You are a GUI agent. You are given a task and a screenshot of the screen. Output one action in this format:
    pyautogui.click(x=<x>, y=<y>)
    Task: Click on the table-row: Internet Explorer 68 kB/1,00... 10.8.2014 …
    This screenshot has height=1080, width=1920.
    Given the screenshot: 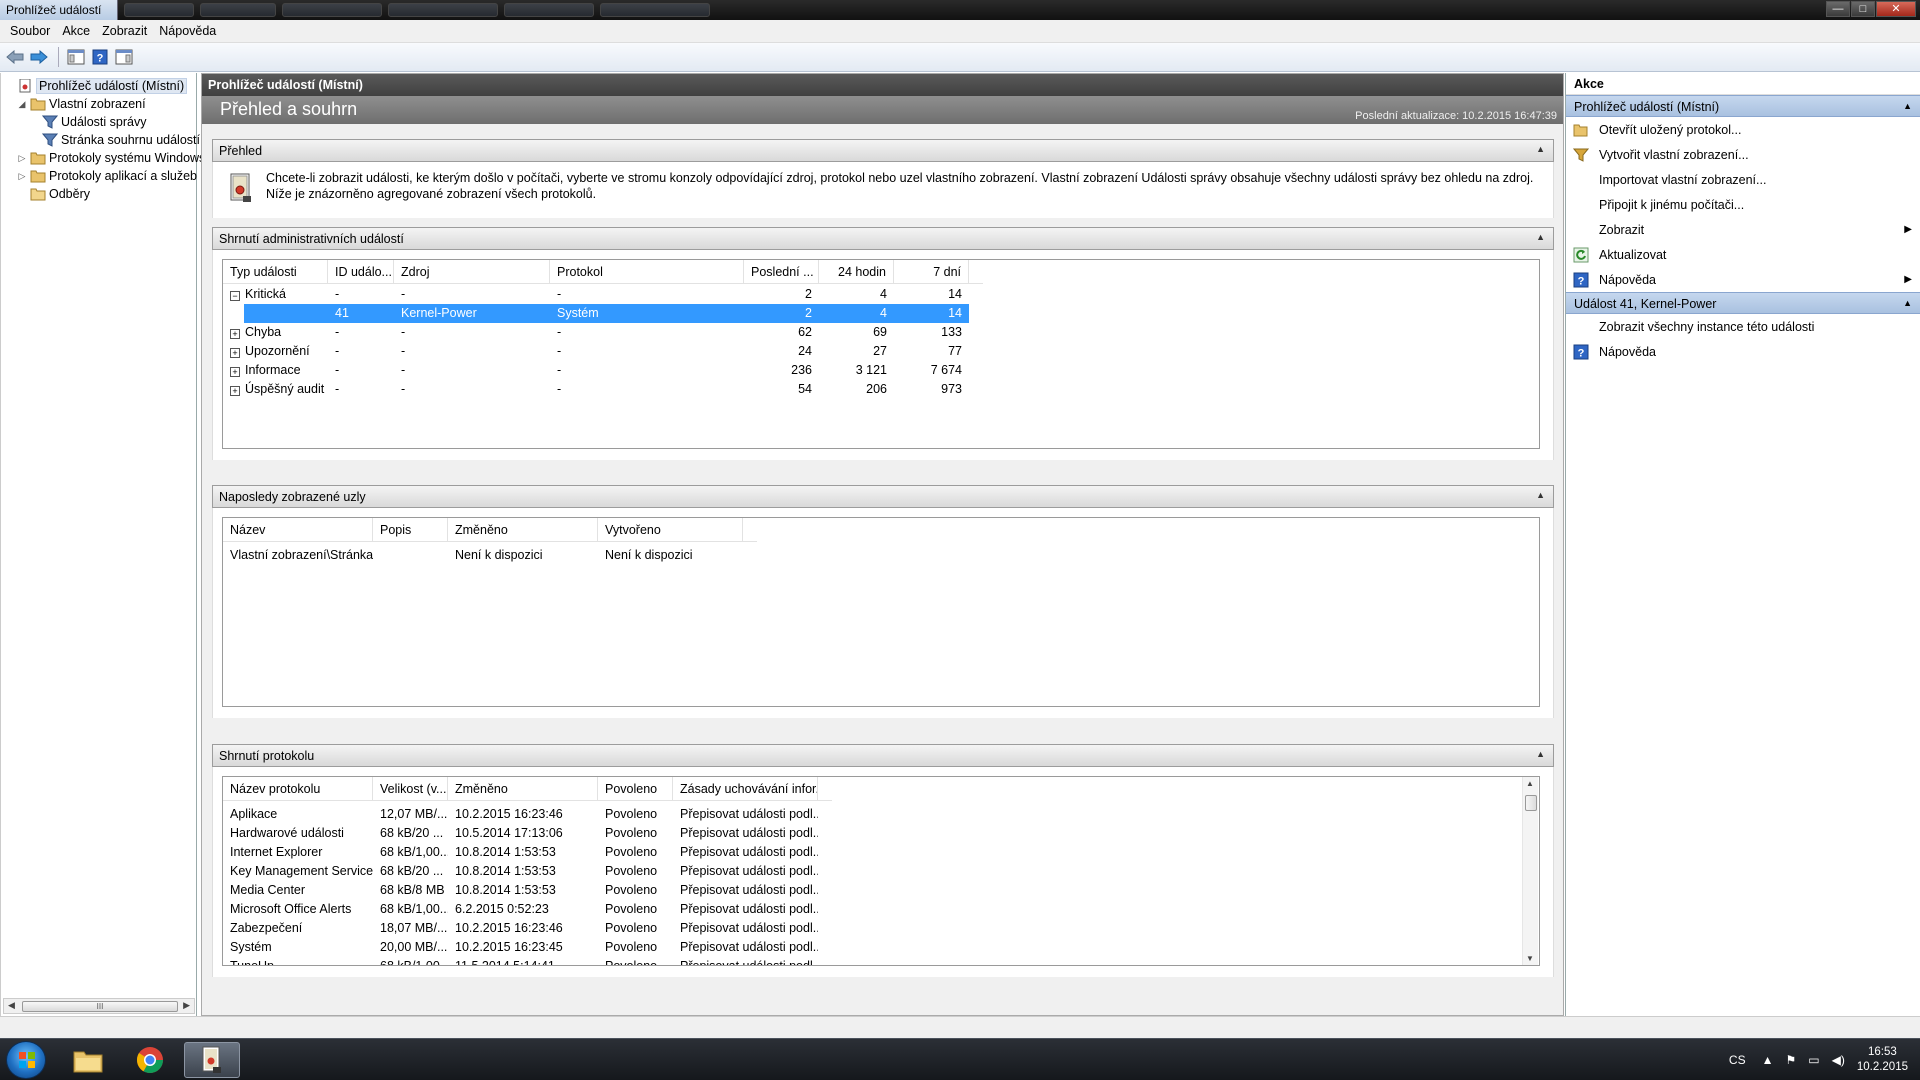 What is the action you would take?
    pyautogui.click(x=520, y=852)
    